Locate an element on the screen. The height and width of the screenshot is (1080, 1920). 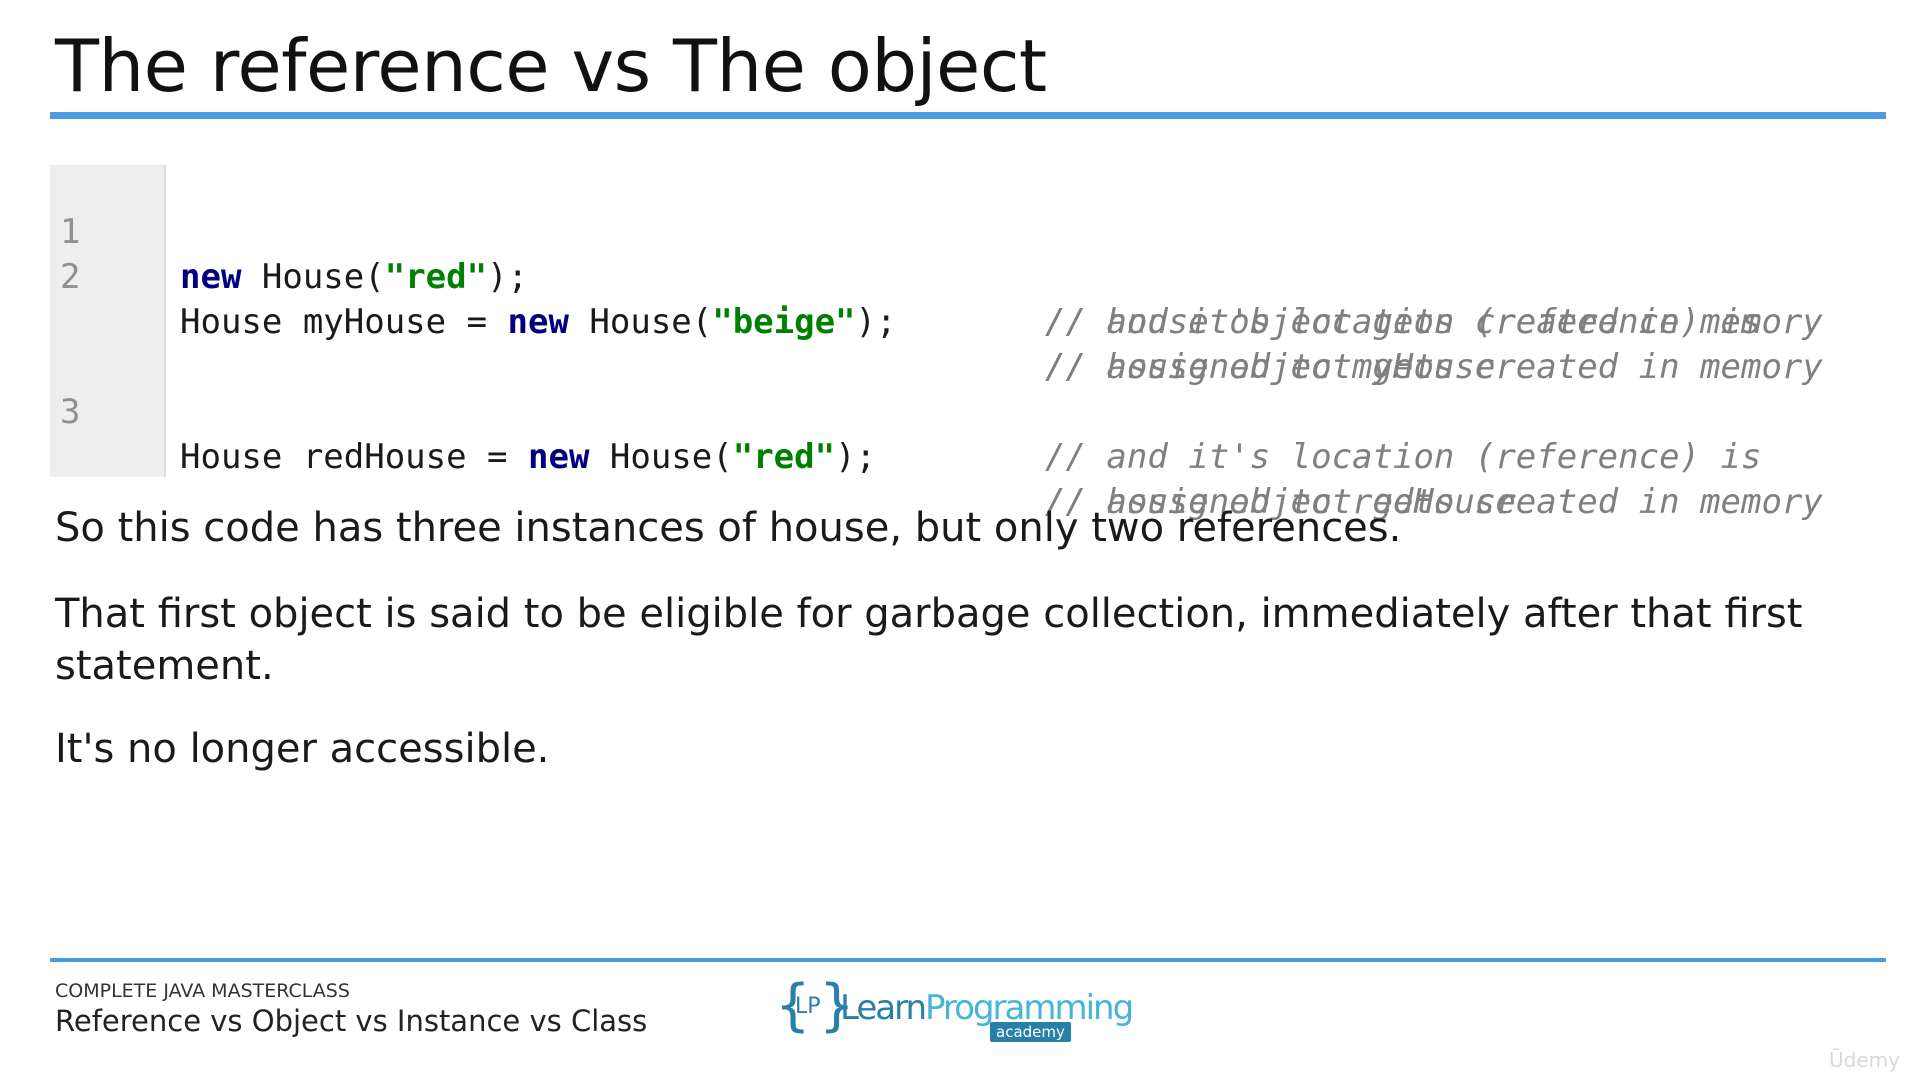
slide-title: The reference vs The object is located at coordinates (551, 66).